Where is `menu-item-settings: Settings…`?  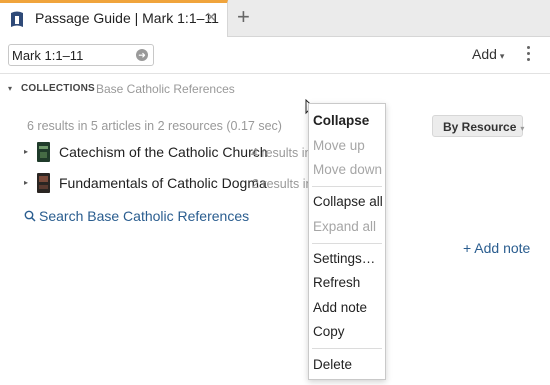 menu-item-settings: Settings… is located at coordinates (344, 258).